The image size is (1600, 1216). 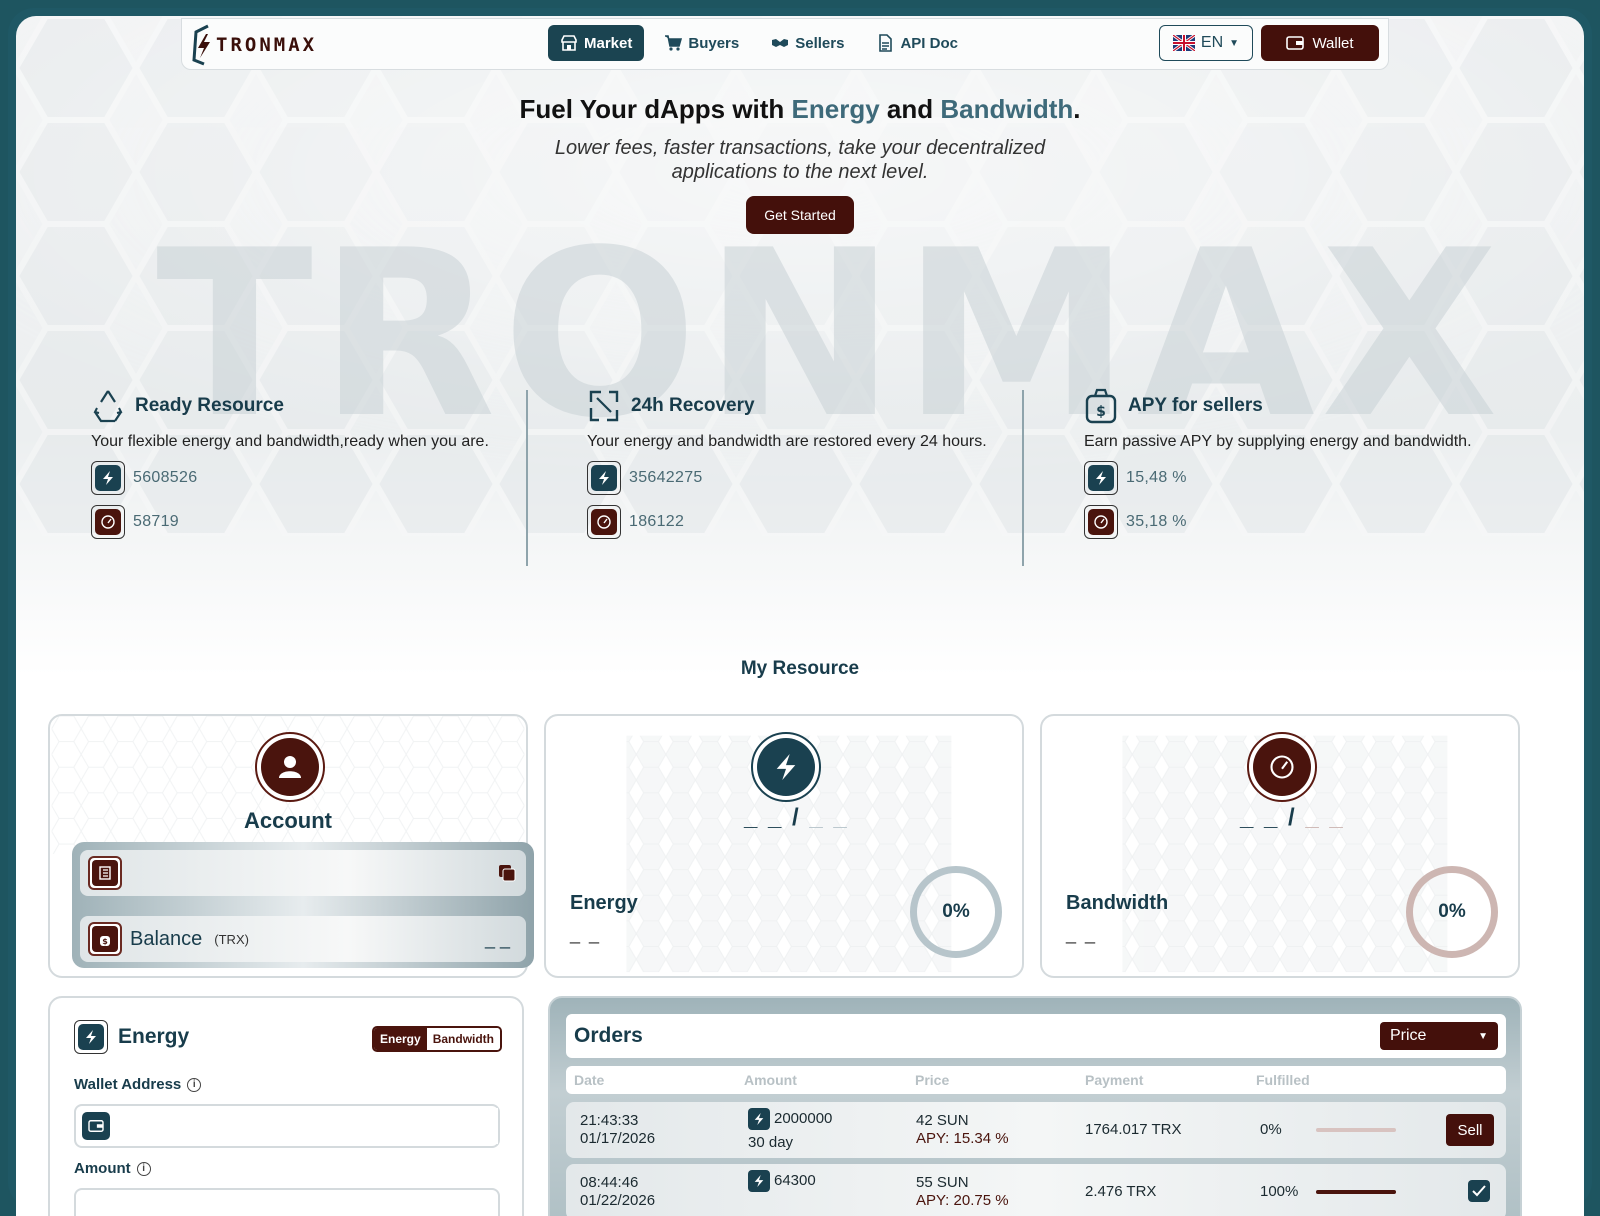 What do you see at coordinates (1114, 1080) in the screenshot?
I see `col-payment: Payment` at bounding box center [1114, 1080].